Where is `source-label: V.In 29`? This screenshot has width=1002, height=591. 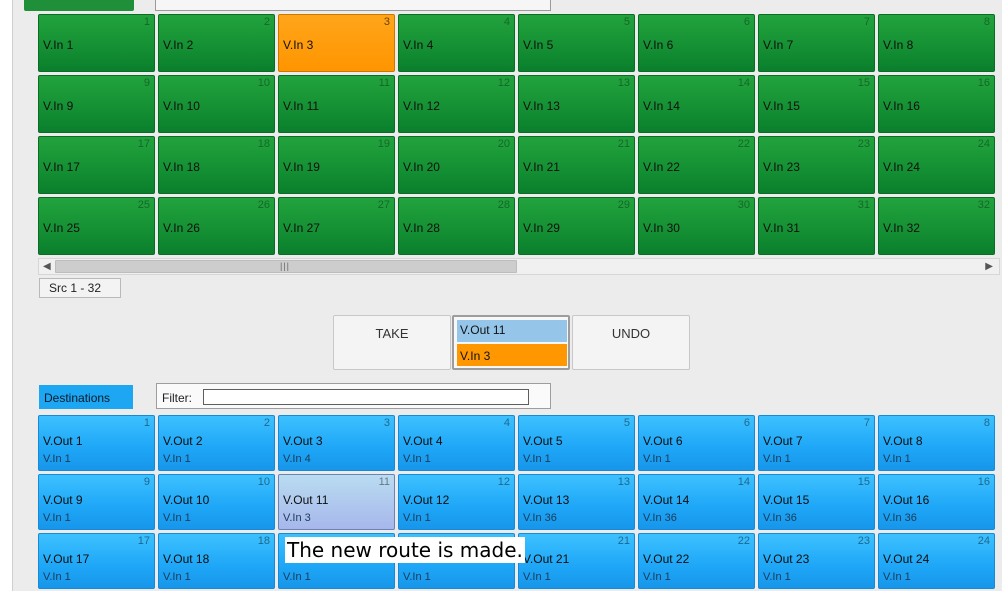 source-label: V.In 29 is located at coordinates (541, 228).